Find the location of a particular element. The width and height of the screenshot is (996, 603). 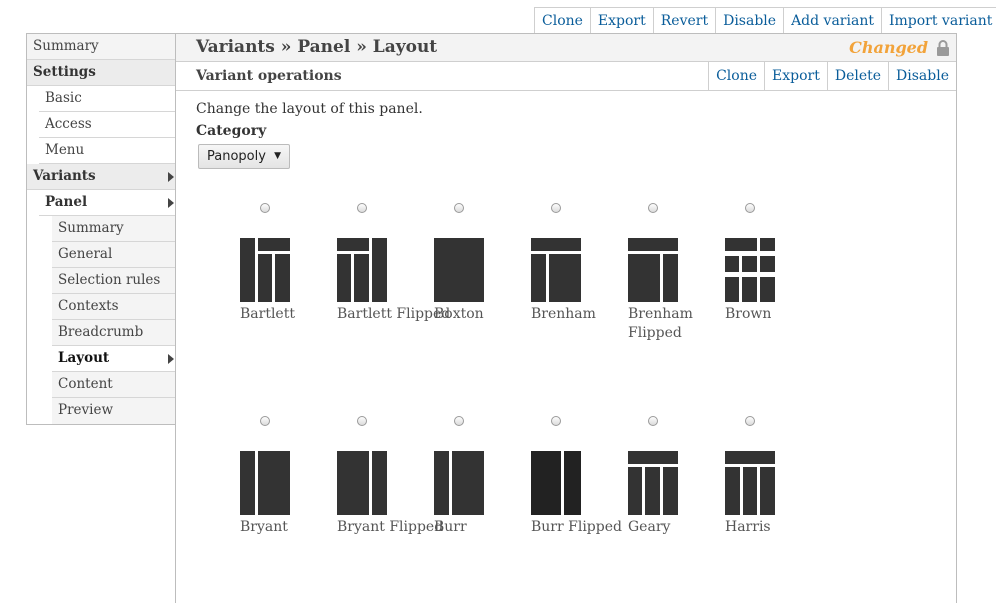

category-select-value: Panopoly is located at coordinates (236, 156).